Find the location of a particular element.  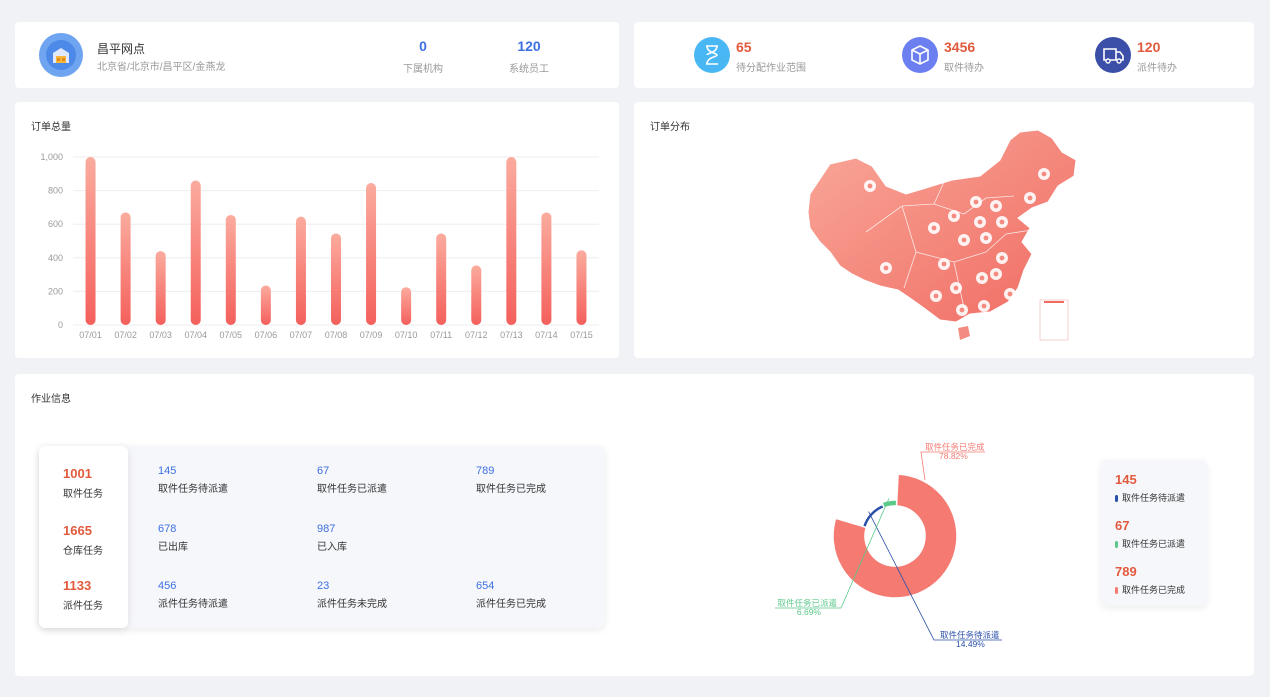

kpi-value: 0 is located at coordinates (423, 46).